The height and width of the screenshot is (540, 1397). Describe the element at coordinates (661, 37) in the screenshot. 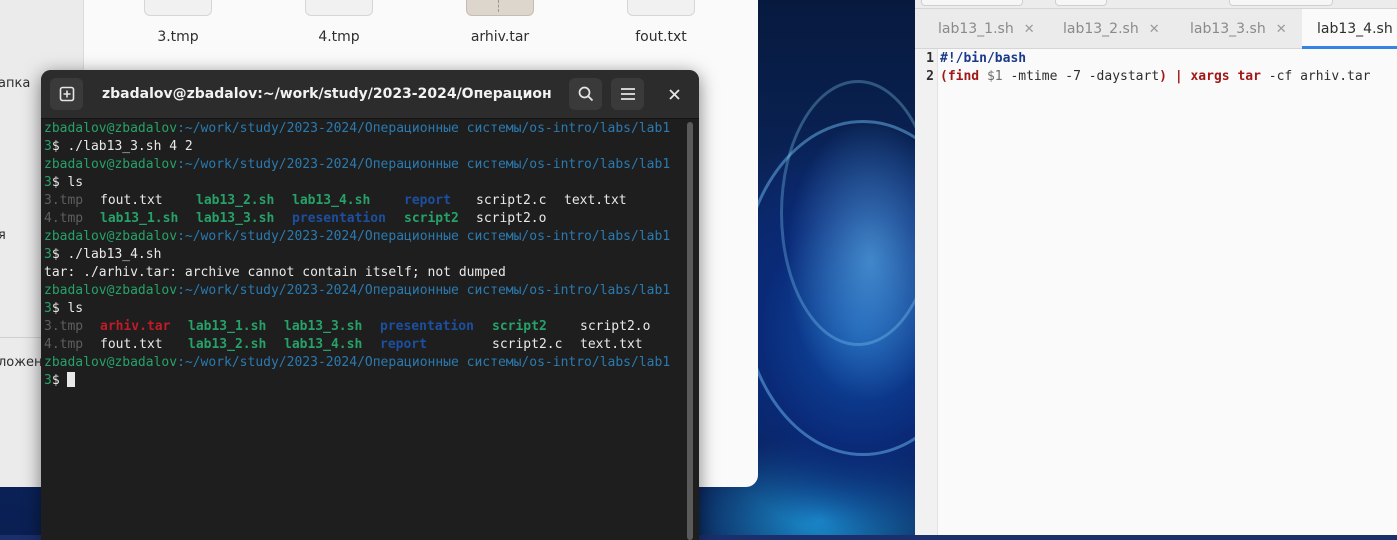

I see `file-name: fout.txt` at that location.